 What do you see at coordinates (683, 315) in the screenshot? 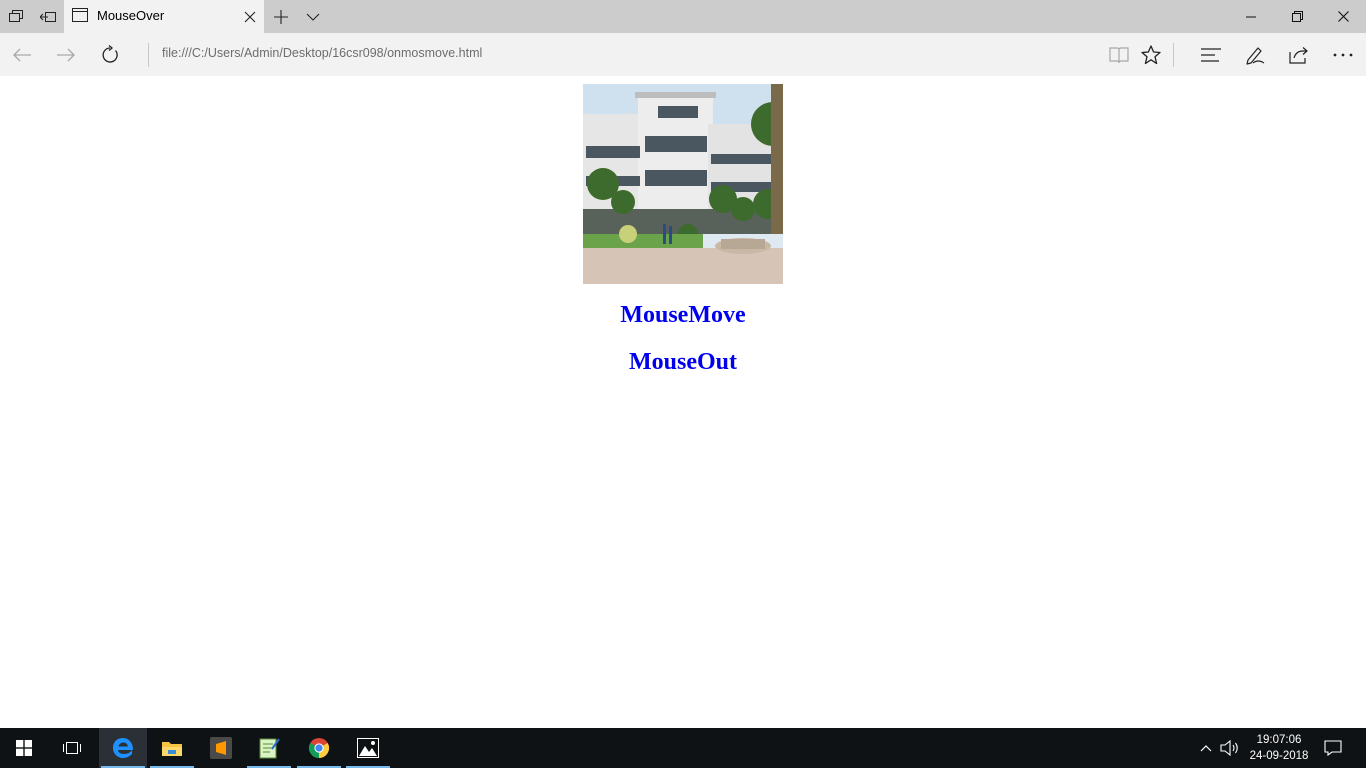
I see `mousemove-heading: MouseMove` at bounding box center [683, 315].